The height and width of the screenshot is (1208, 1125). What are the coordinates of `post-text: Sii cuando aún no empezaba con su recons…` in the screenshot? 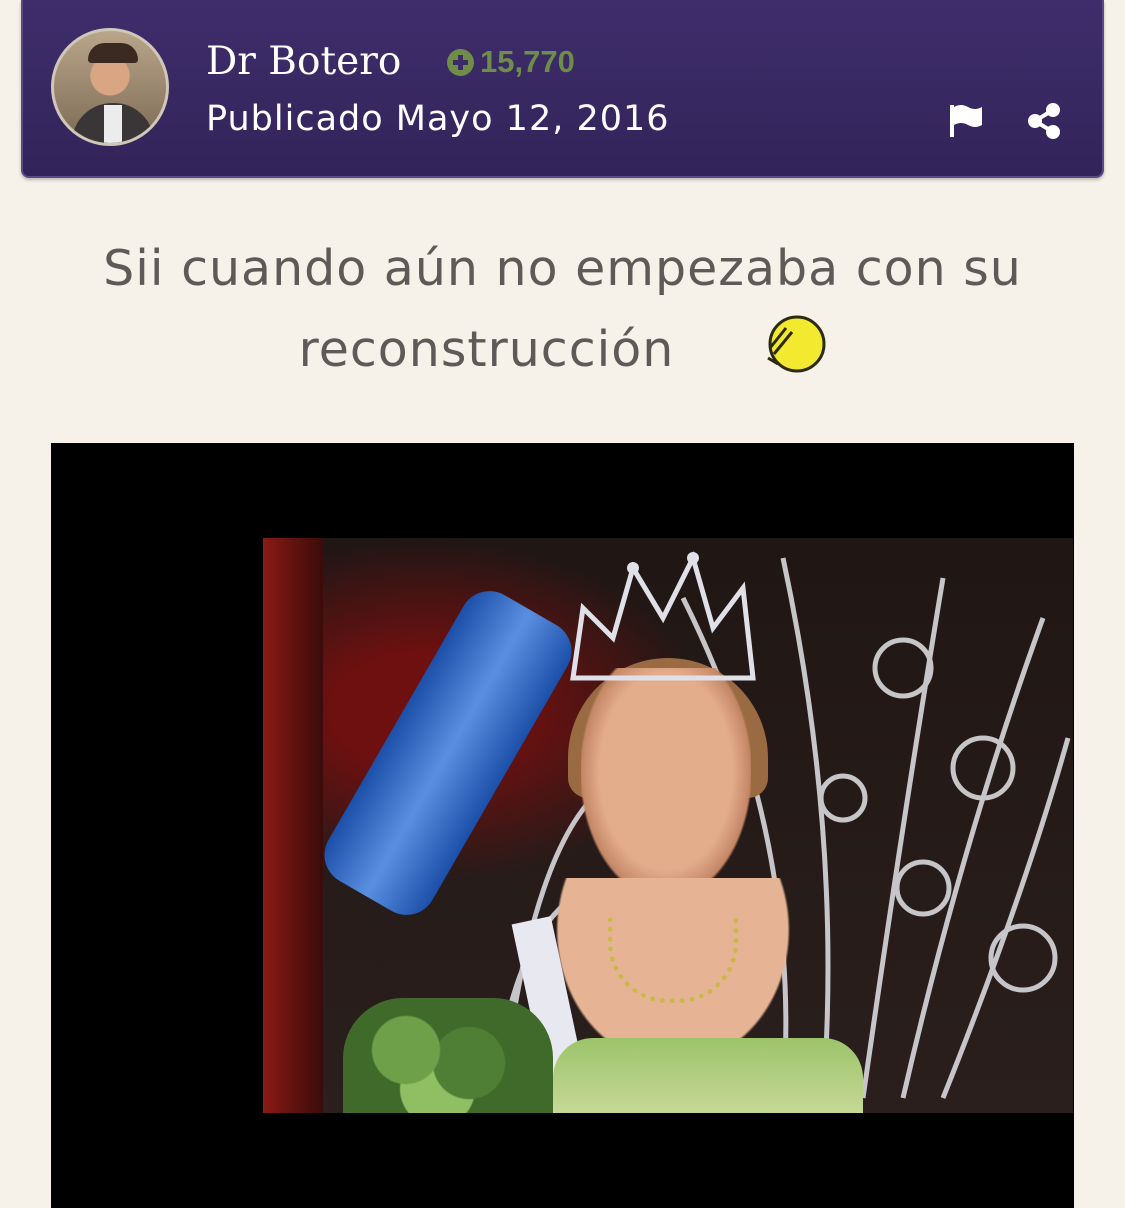 It's located at (562, 309).